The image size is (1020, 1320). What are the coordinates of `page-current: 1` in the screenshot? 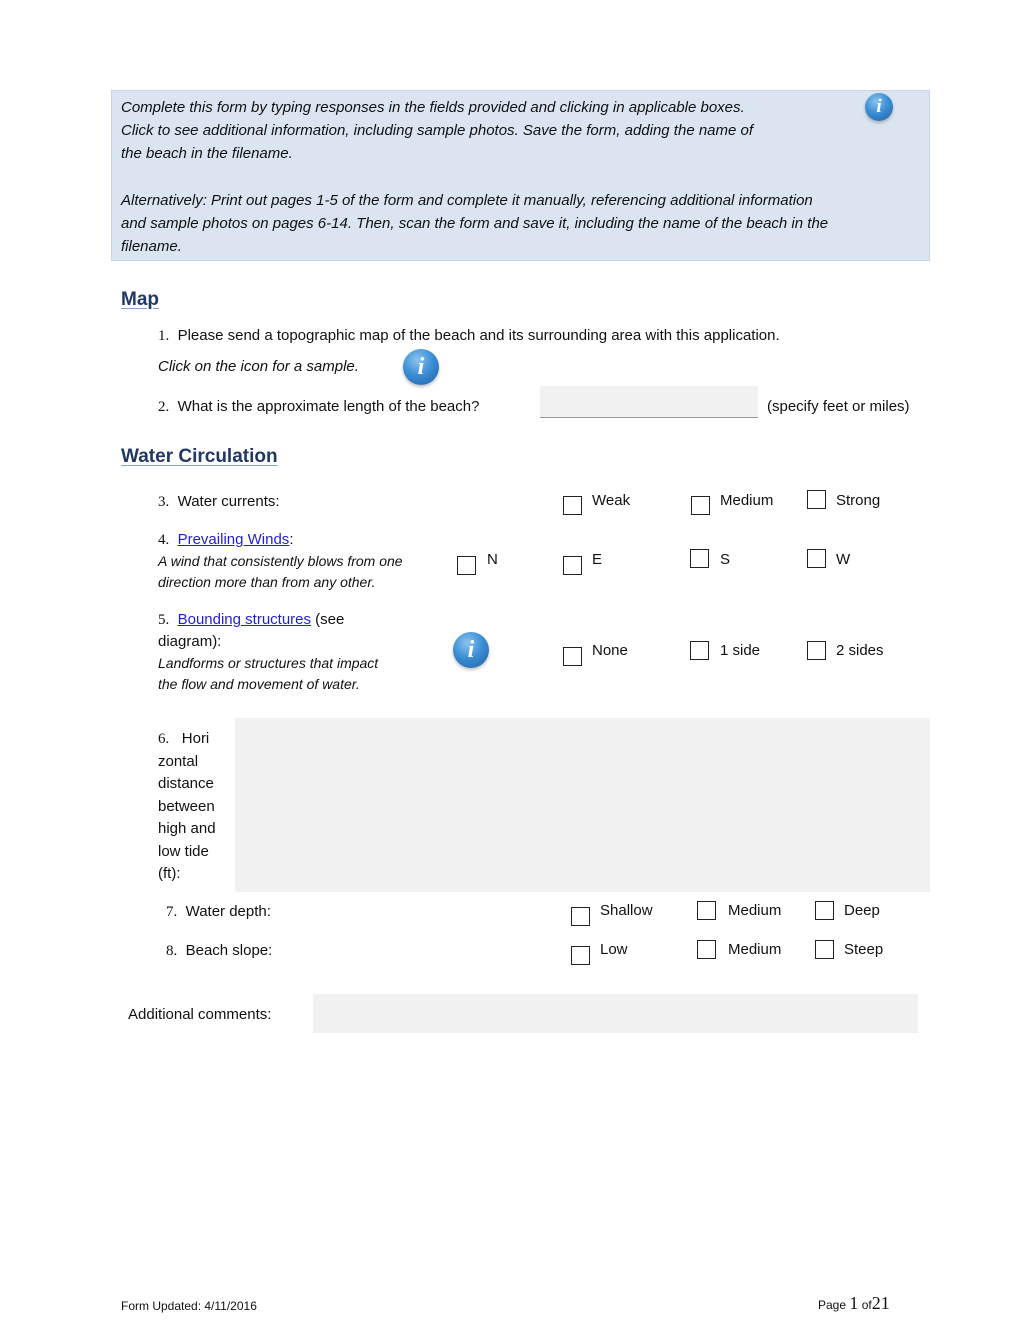 It's located at (854, 1303).